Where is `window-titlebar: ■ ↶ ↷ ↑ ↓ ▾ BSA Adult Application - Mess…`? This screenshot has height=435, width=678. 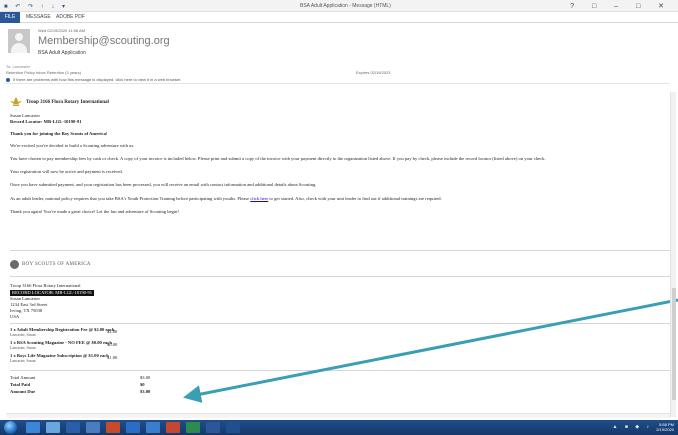 window-titlebar: ■ ↶ ↷ ↑ ↓ ▾ BSA Adult Application - Mess… is located at coordinates (339, 6).